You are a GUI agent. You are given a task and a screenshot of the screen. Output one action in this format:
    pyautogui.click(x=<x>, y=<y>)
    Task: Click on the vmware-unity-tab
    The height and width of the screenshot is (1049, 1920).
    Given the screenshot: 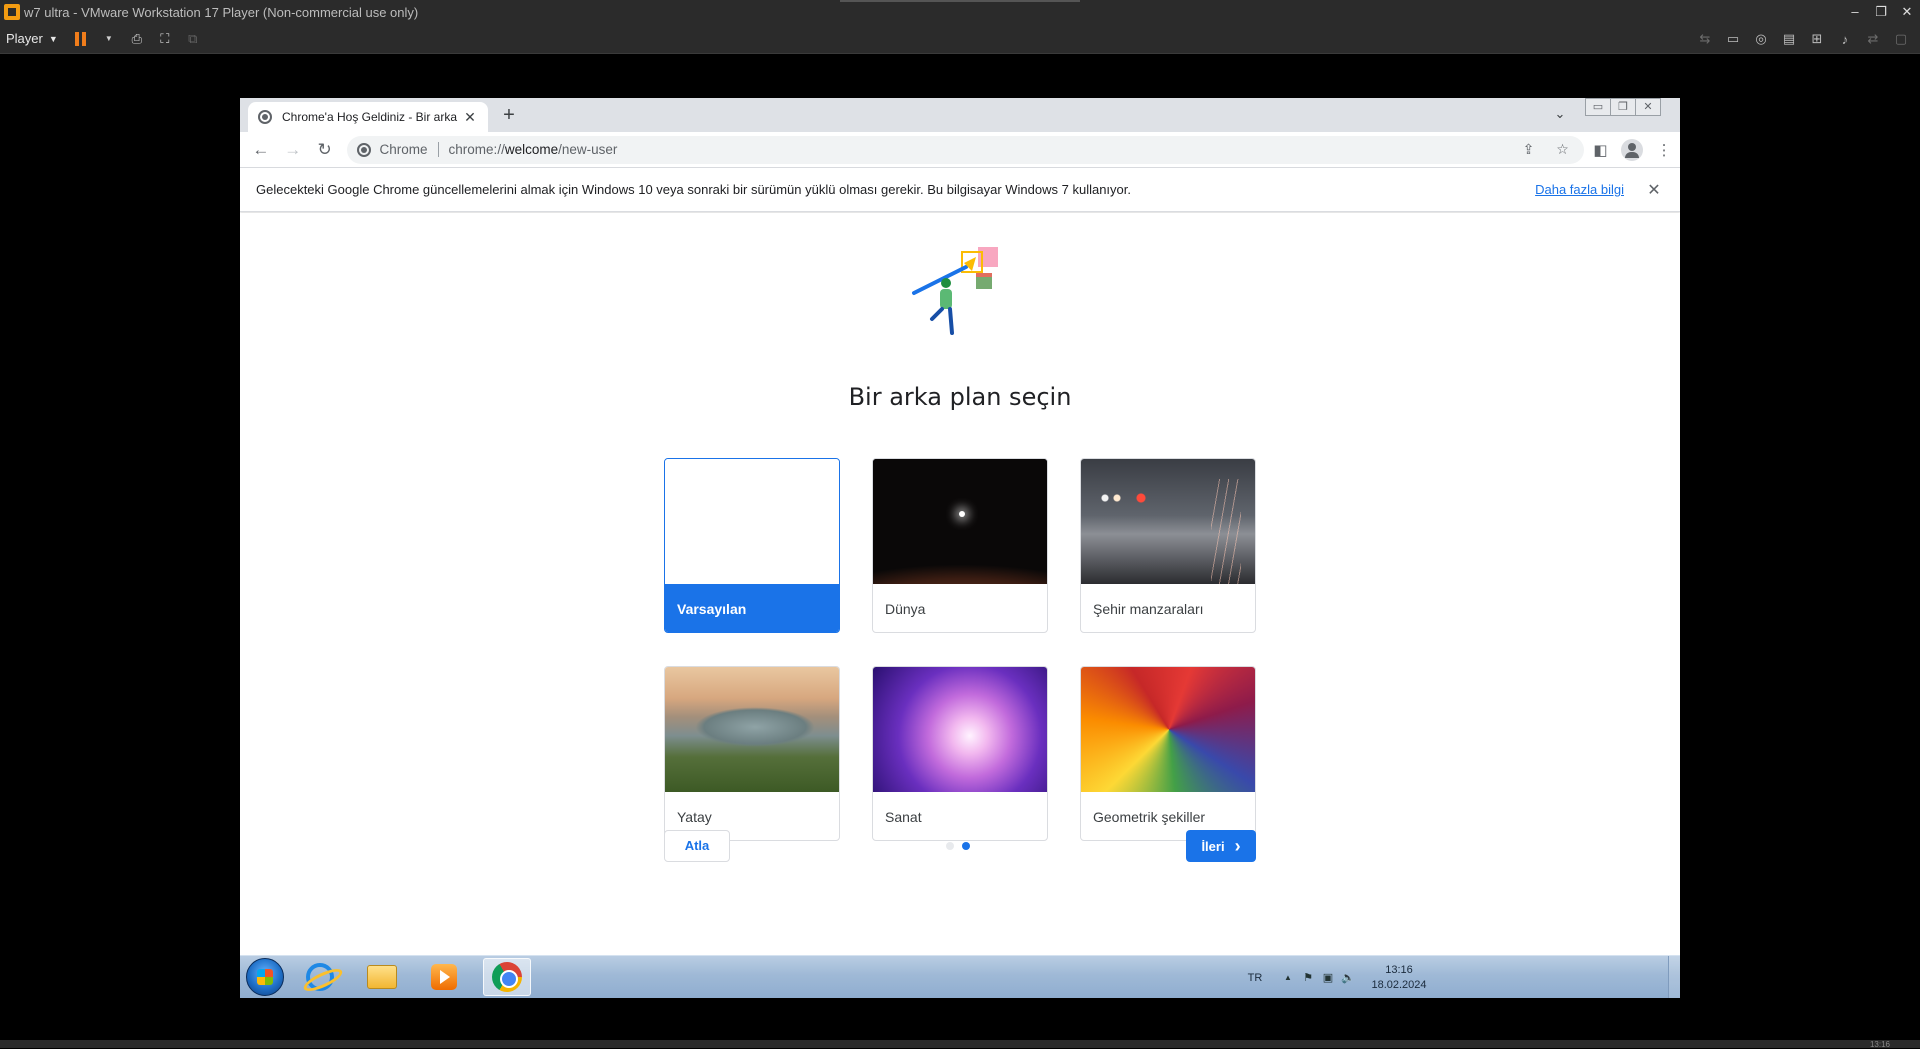 What is the action you would take?
    pyautogui.click(x=960, y=1)
    